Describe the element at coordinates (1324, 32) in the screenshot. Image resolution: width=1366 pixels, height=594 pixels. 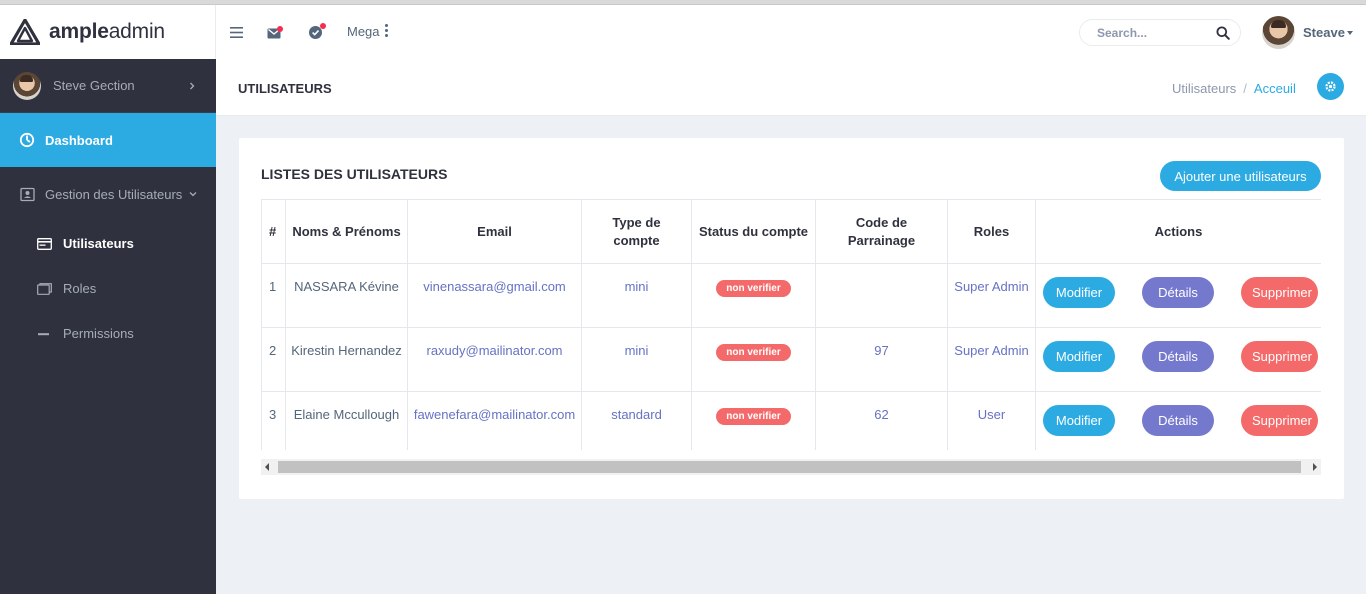
I see `user-name: Steave` at that location.